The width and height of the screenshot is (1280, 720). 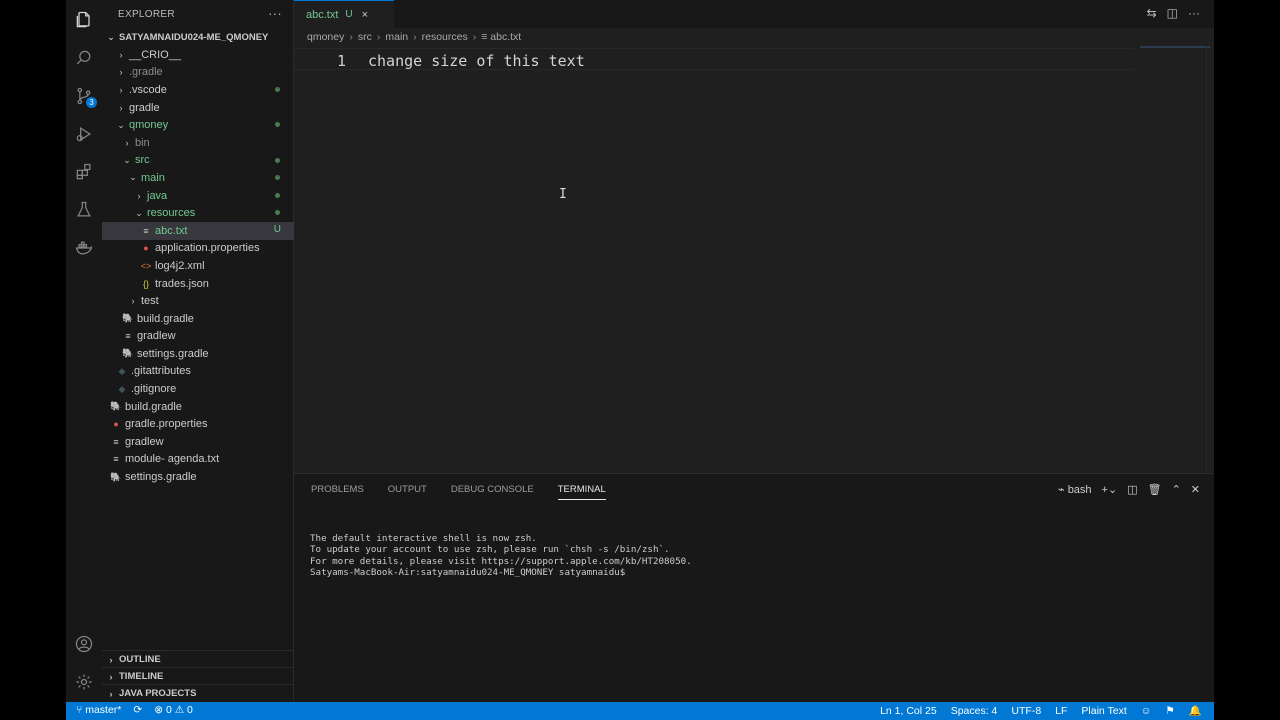 I want to click on tree-item-label: log4j2.xml, so click(x=180, y=265).